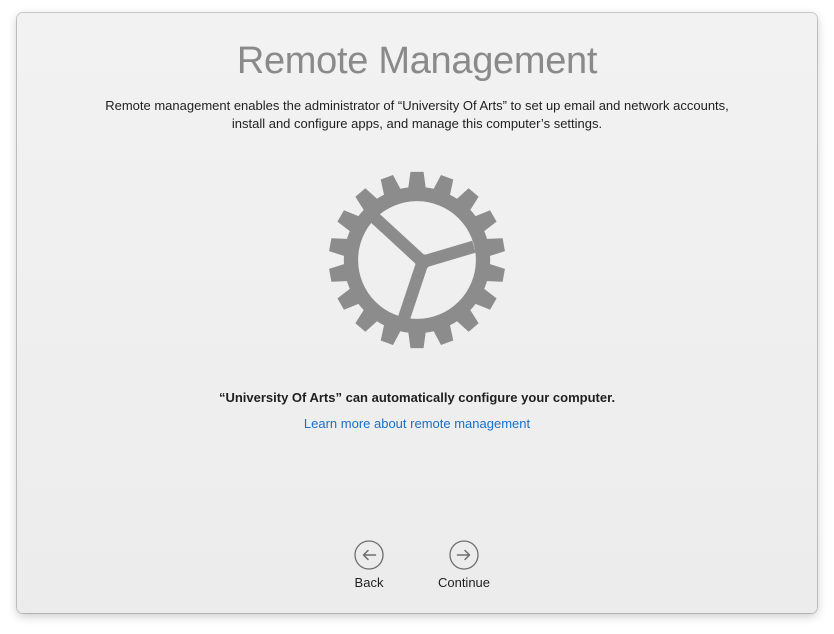 This screenshot has height=634, width=834. I want to click on continue-label: Continue, so click(464, 582).